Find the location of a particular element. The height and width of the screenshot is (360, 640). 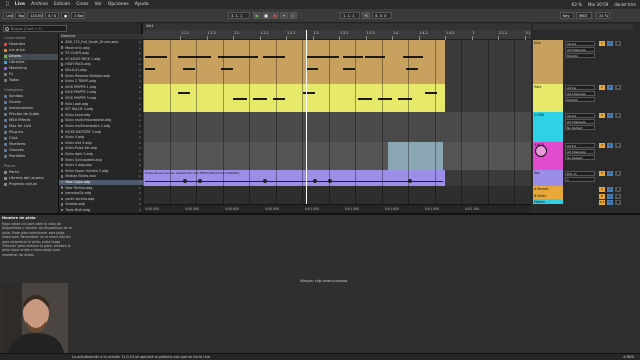

record-icon: ● is located at coordinates (275, 15).